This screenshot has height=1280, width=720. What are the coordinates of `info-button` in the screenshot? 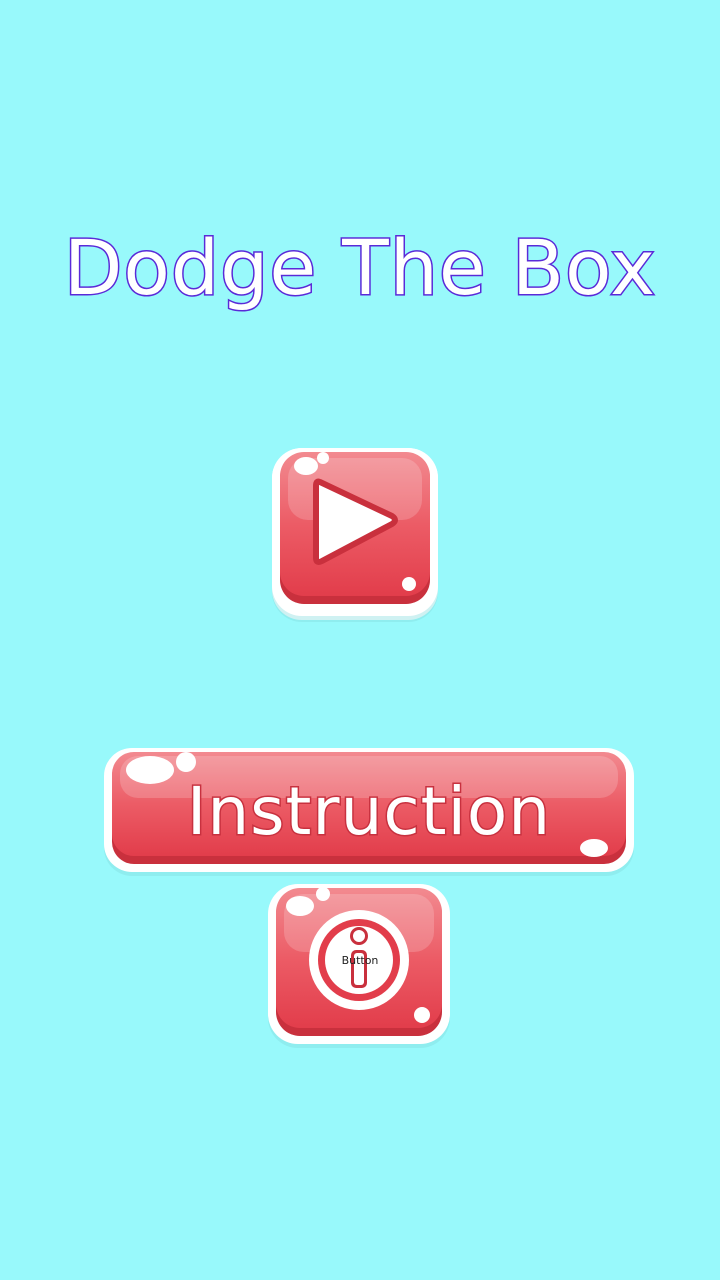 It's located at (359, 964).